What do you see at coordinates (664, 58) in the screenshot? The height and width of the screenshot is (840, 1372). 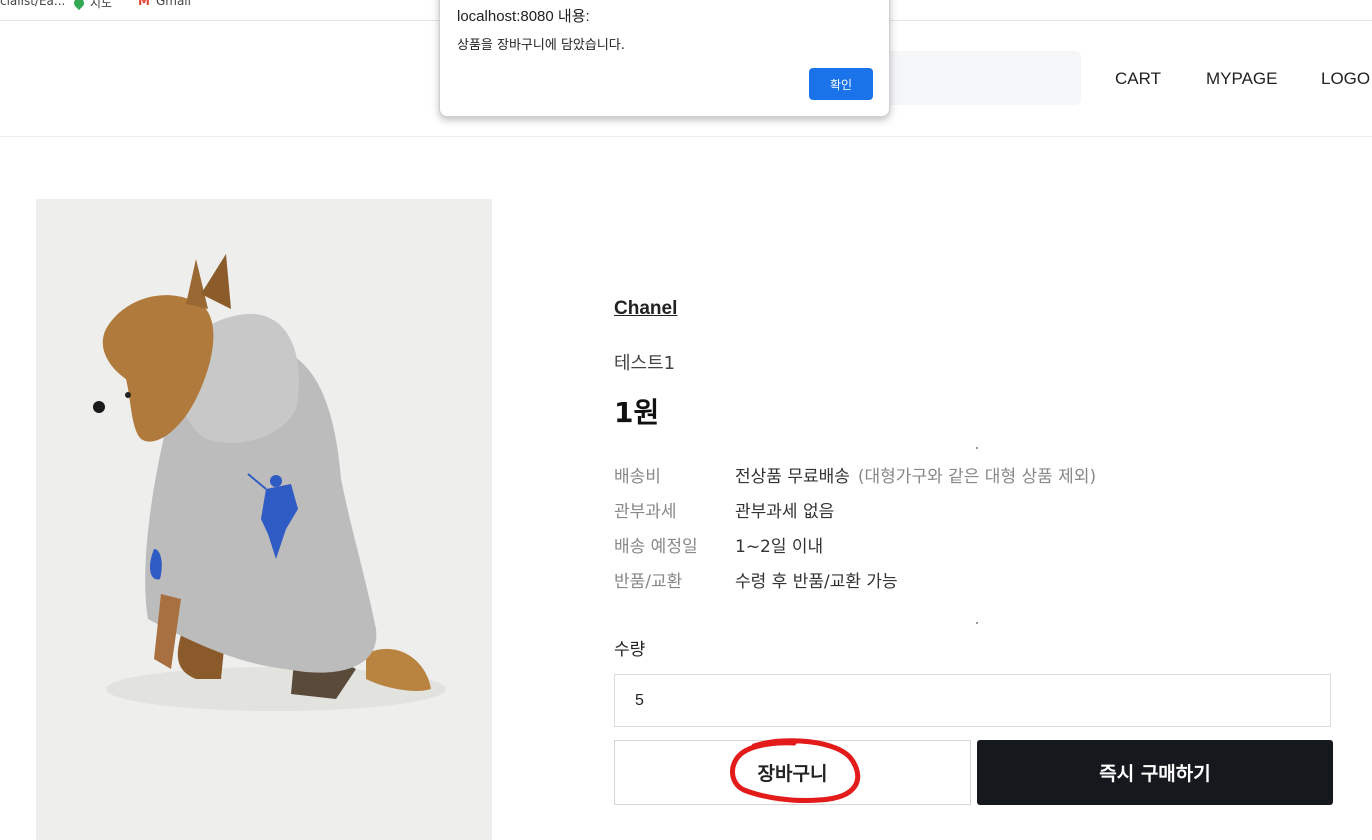 I see `alert-dialog: localhost:8080 내용: 상품을 장바구니에 담았습니다. 확인` at bounding box center [664, 58].